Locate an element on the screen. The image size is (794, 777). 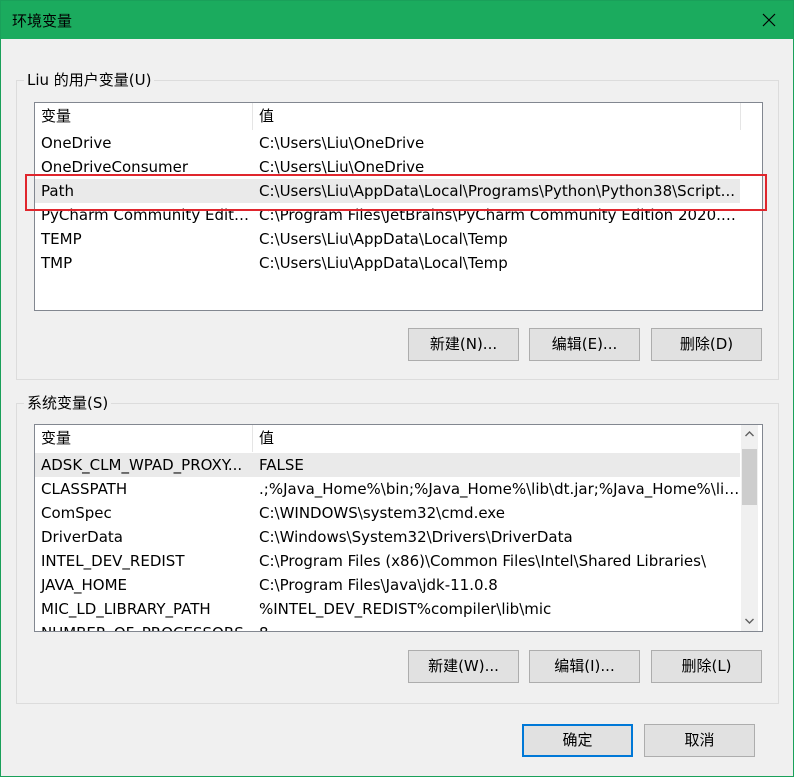
table-row: OneDriveConsumer C:\Users\Liu\OneDrive is located at coordinates (387, 167).